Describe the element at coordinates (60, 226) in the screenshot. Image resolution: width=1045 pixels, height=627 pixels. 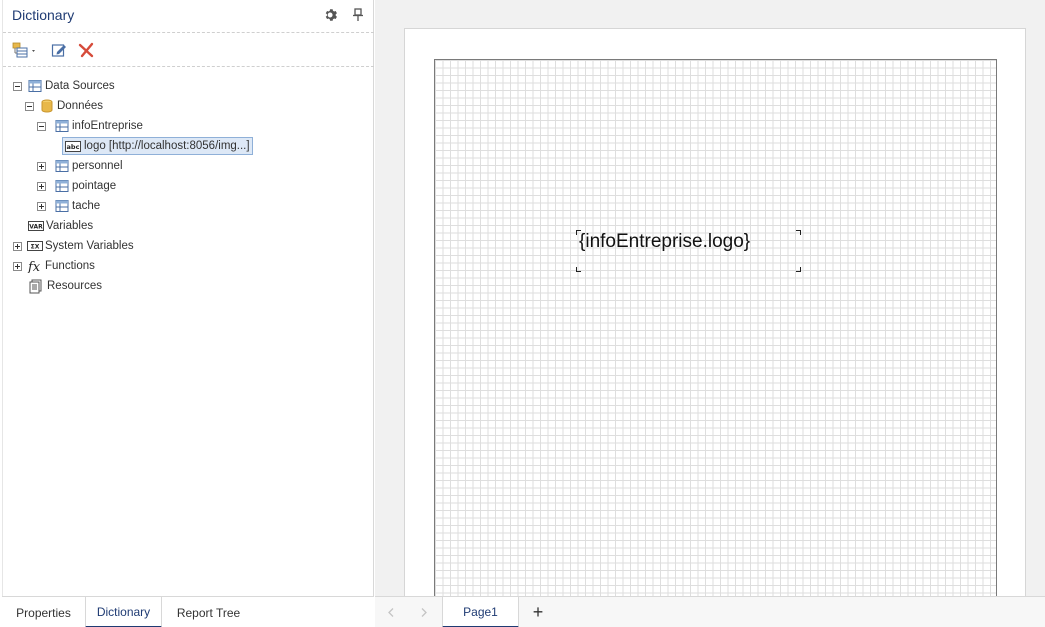
I see `tree-node-variables: VAR Variables` at that location.